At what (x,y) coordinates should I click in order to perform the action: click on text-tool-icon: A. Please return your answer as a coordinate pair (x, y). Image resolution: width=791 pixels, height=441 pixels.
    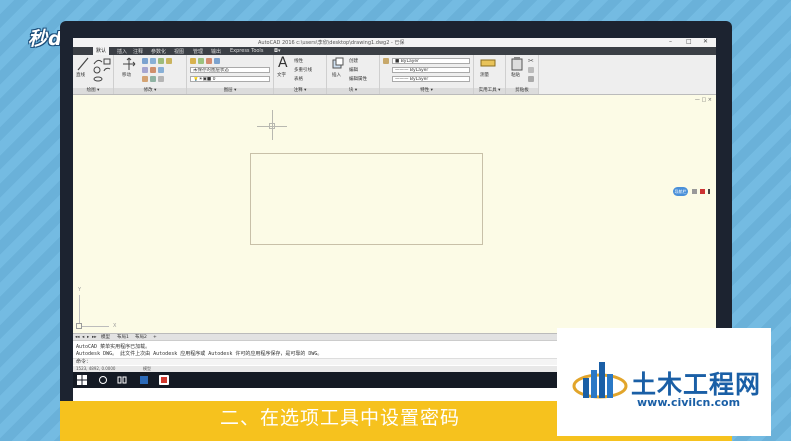
    Looking at the image, I should click on (283, 63).